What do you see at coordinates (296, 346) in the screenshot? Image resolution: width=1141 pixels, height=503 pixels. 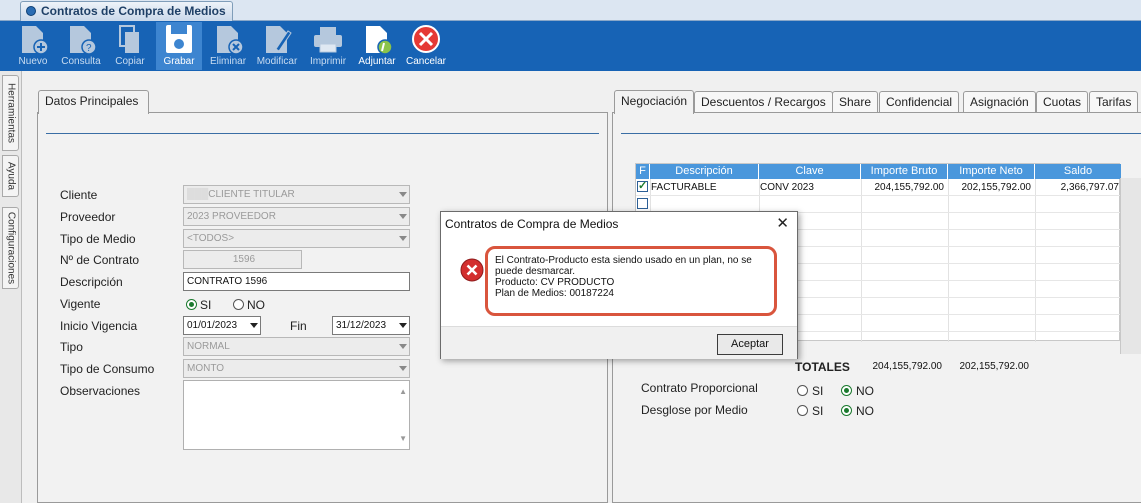 I see `tipo-select: NORMAL` at bounding box center [296, 346].